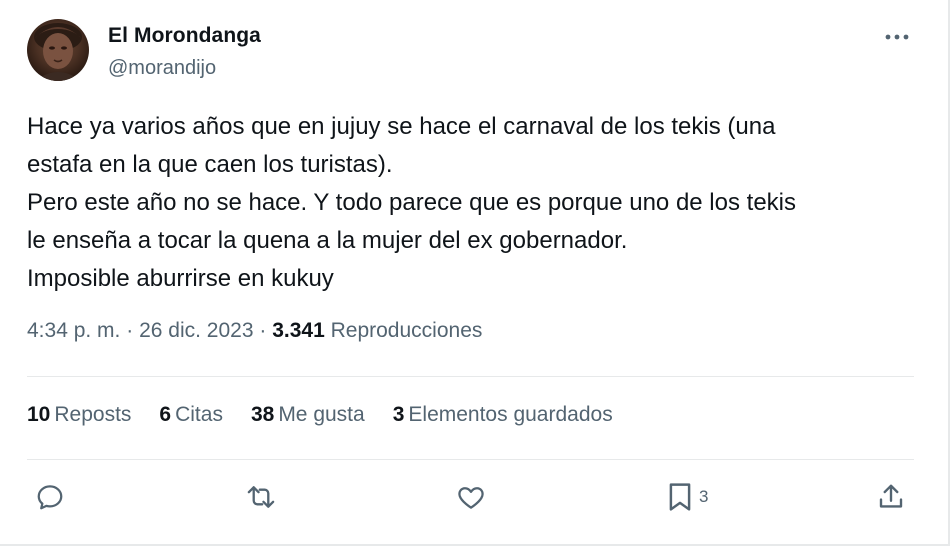 The image size is (950, 546). I want to click on reply-icon, so click(50, 497).